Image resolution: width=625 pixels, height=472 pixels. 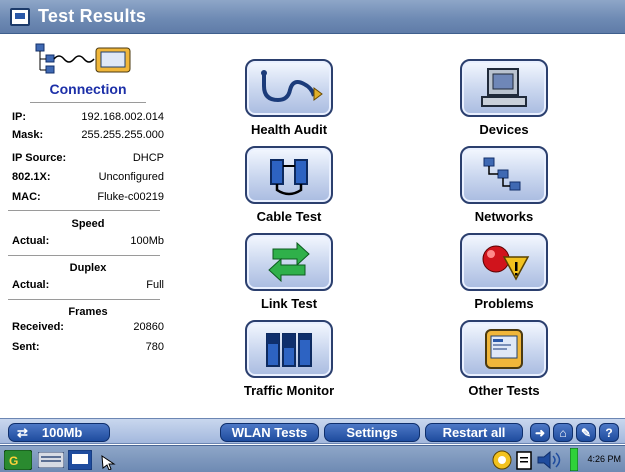 I want to click on field-ip-source: IP Source: DHCP, so click(x=88, y=159).